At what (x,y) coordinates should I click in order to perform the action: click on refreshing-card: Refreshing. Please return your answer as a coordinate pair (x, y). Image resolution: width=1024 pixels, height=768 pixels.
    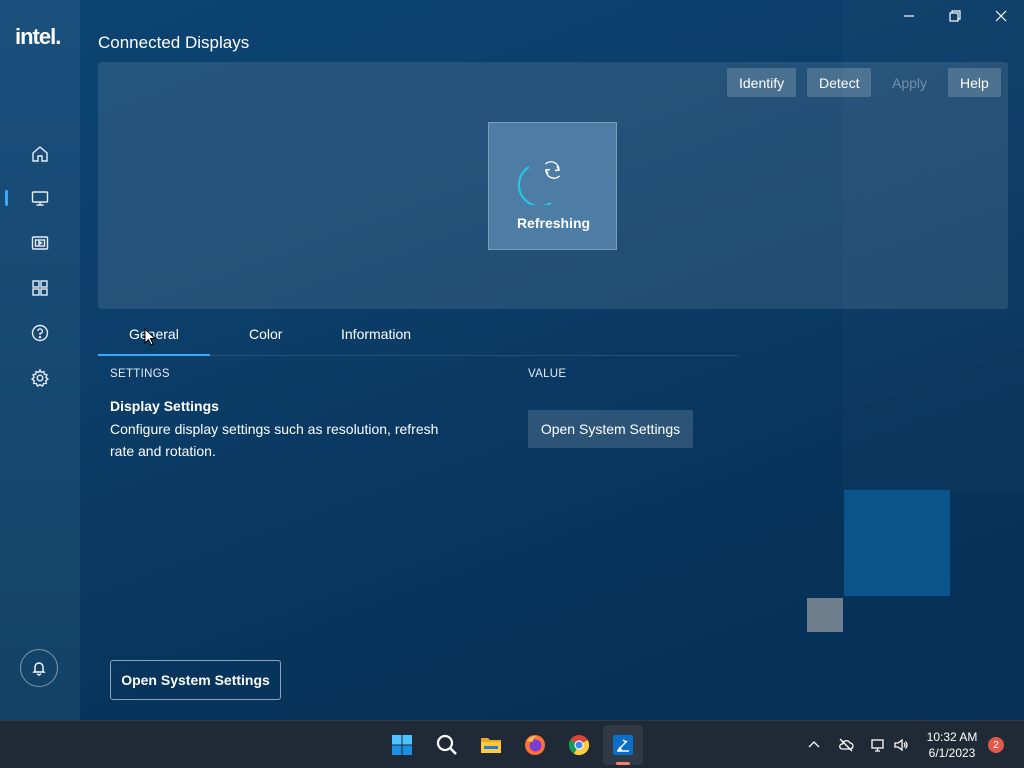
    Looking at the image, I should click on (552, 186).